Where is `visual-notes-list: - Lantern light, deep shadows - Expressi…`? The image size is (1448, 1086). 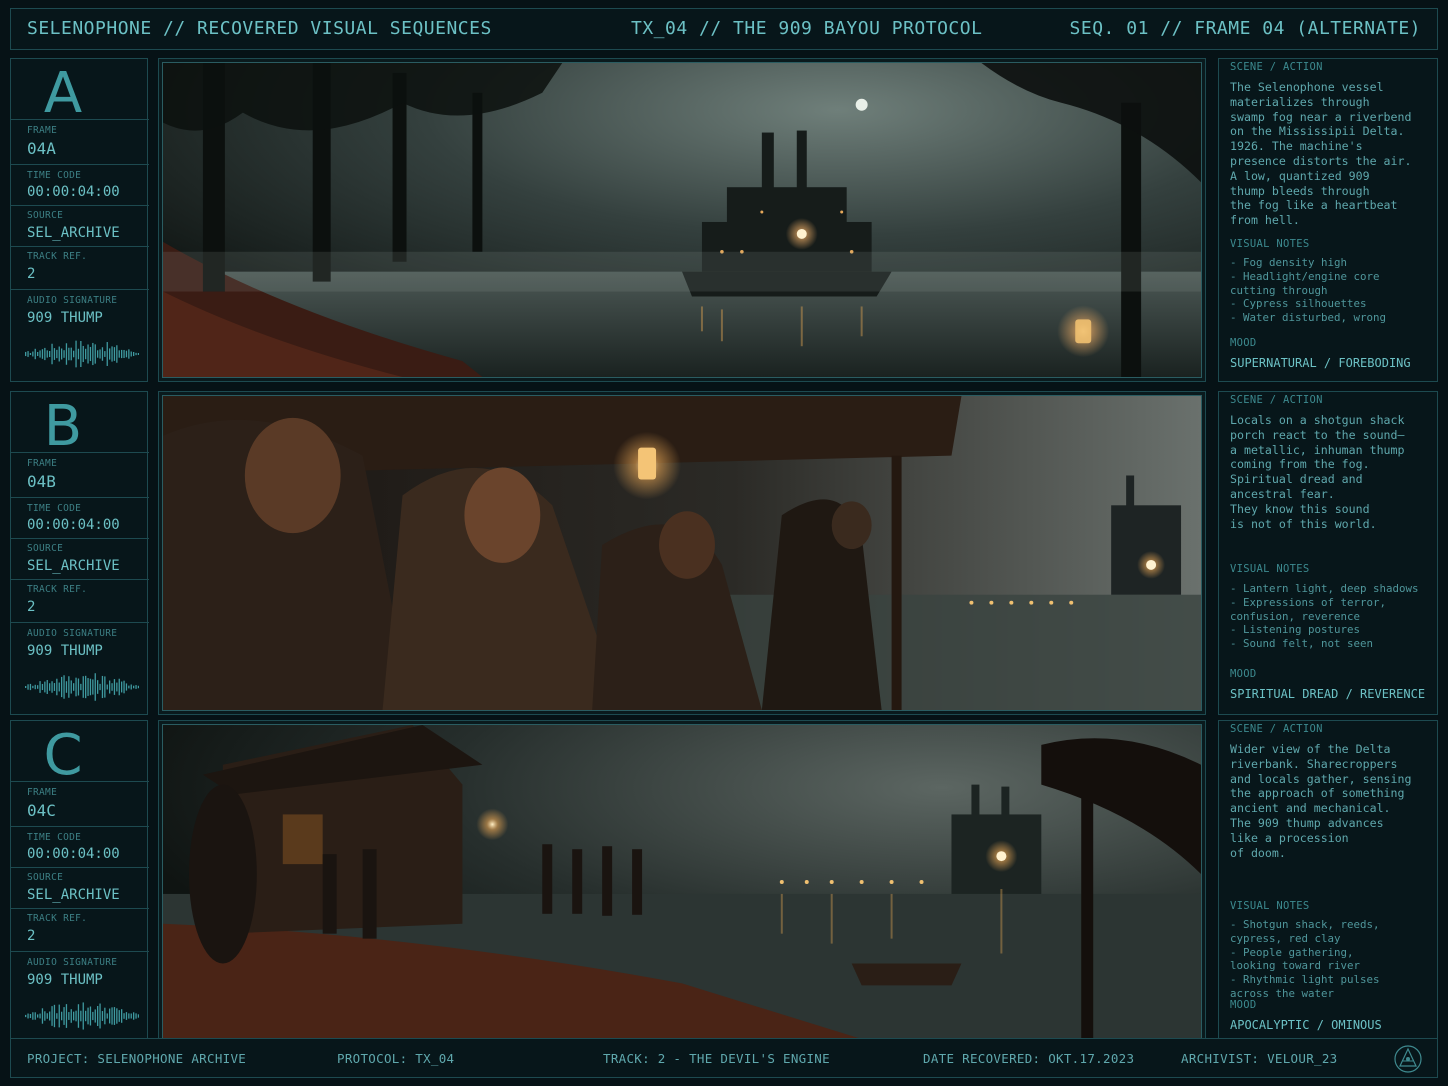
visual-notes-list: - Lantern light, deep shadows - Expressi… is located at coordinates (1324, 616).